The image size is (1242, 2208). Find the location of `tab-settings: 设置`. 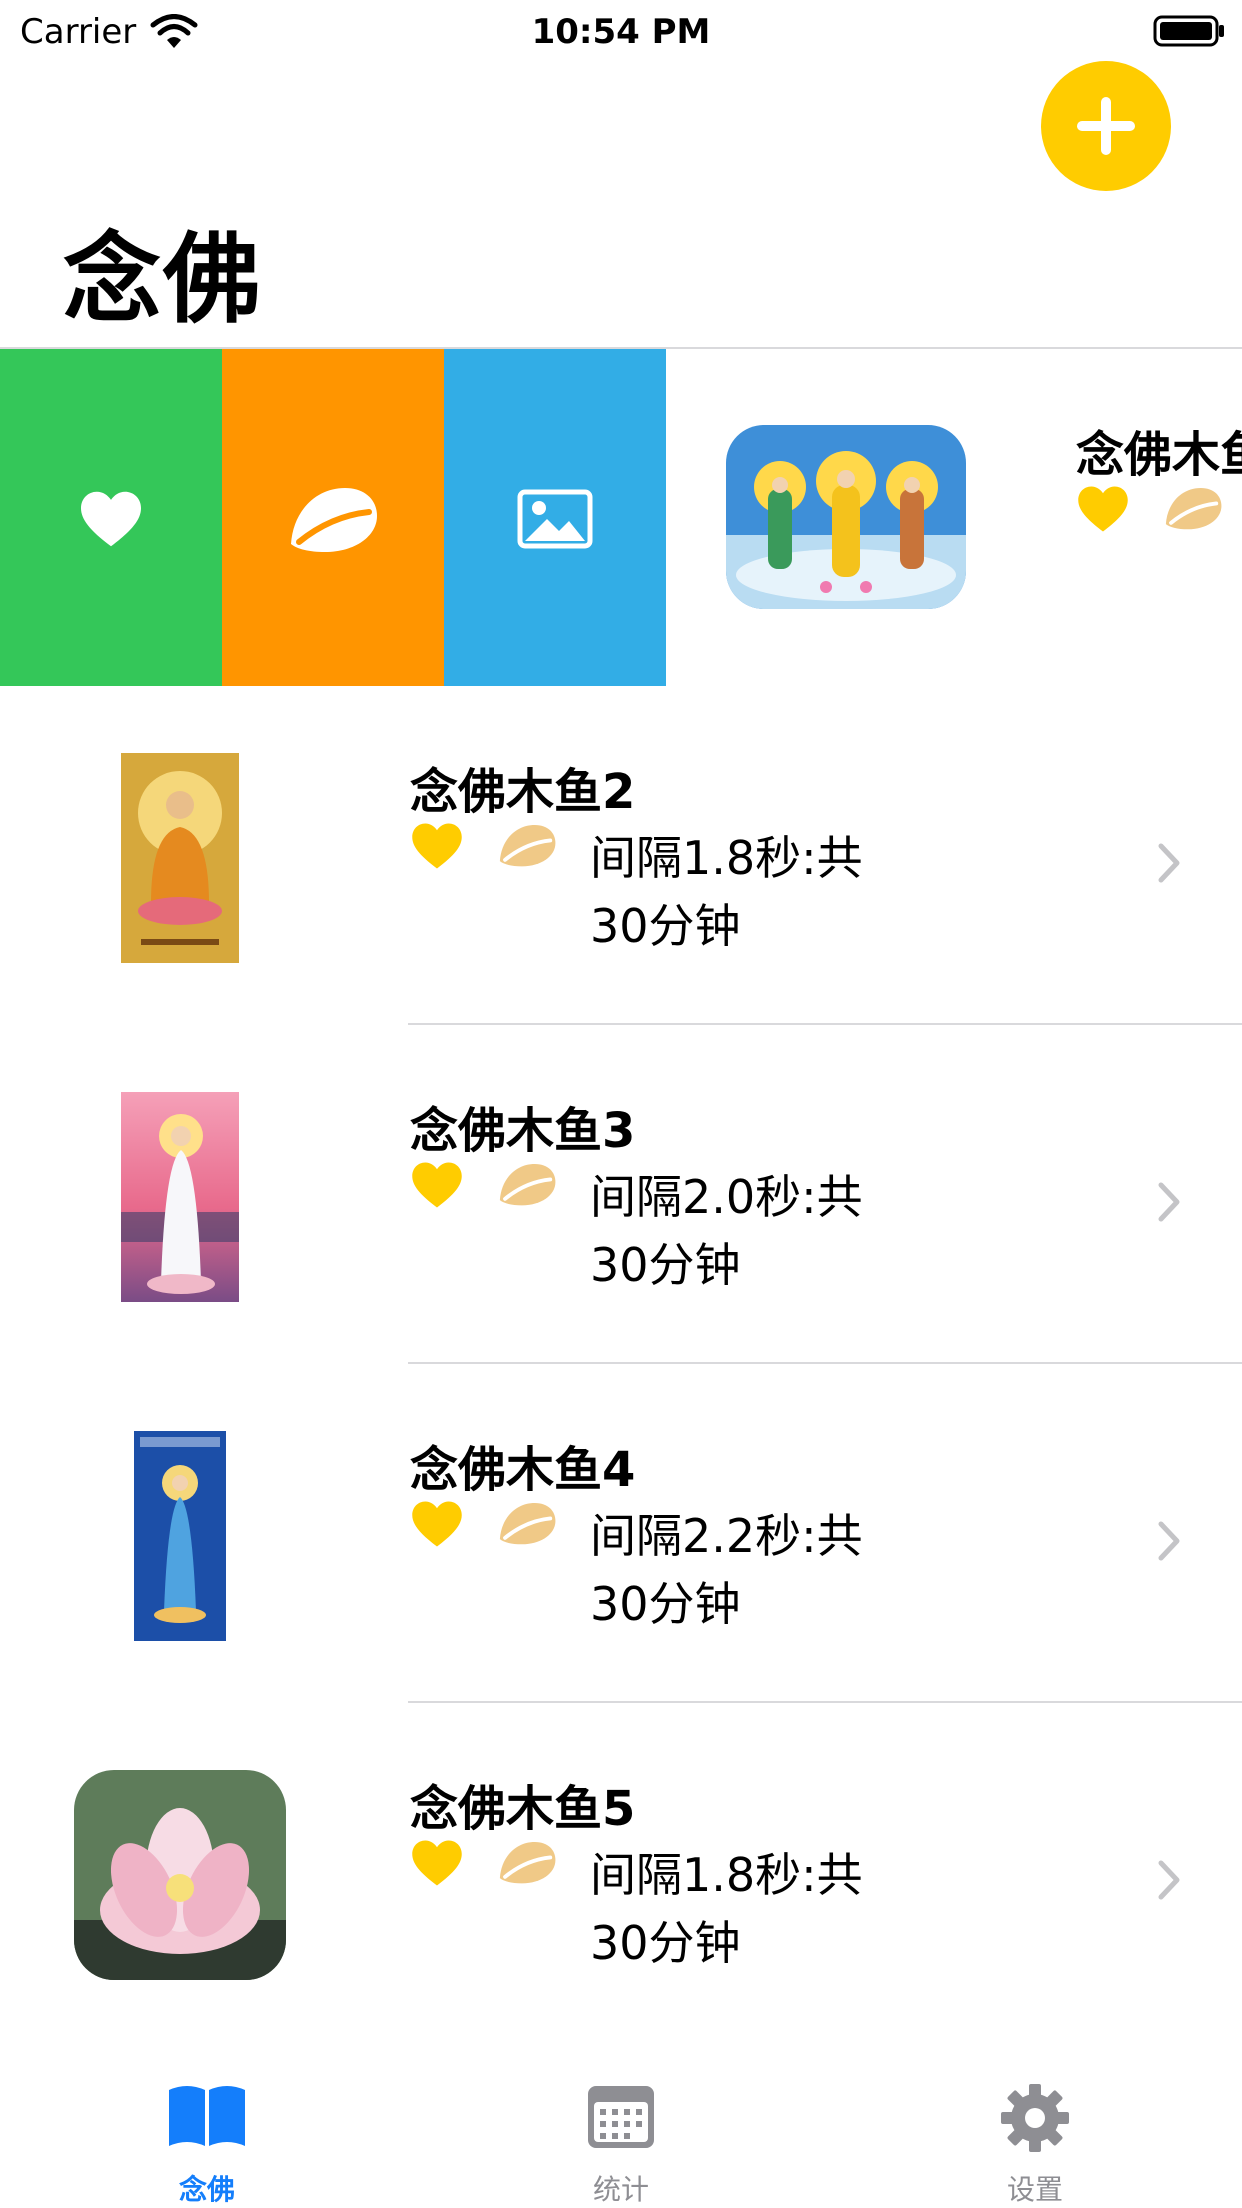

tab-settings: 设置 is located at coordinates (1035, 2124).